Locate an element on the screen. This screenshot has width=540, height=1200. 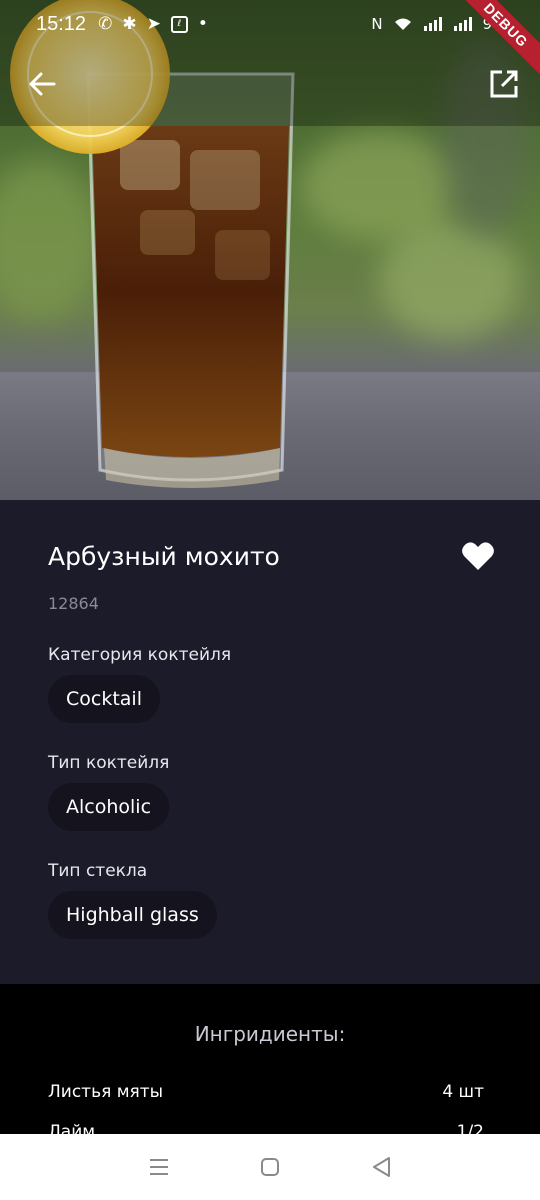
share-button is located at coordinates (504, 84).